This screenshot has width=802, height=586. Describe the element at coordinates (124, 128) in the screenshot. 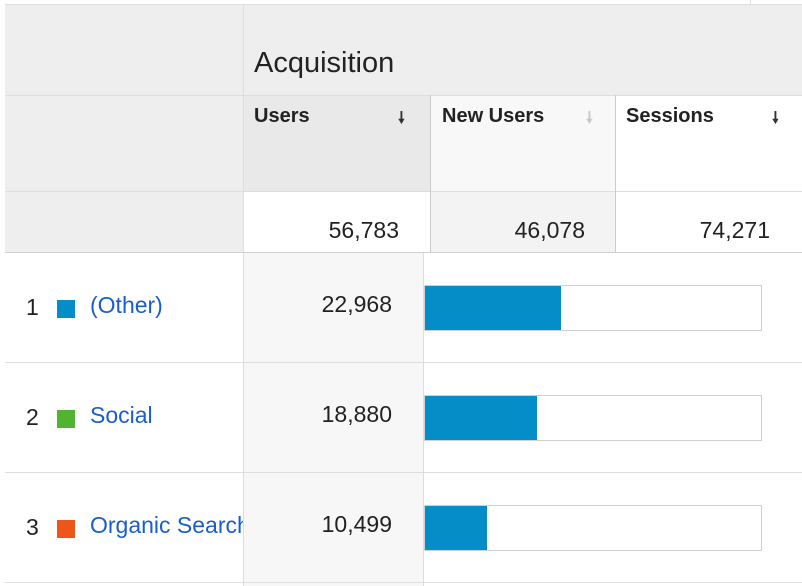

I see `header-left-blank` at that location.